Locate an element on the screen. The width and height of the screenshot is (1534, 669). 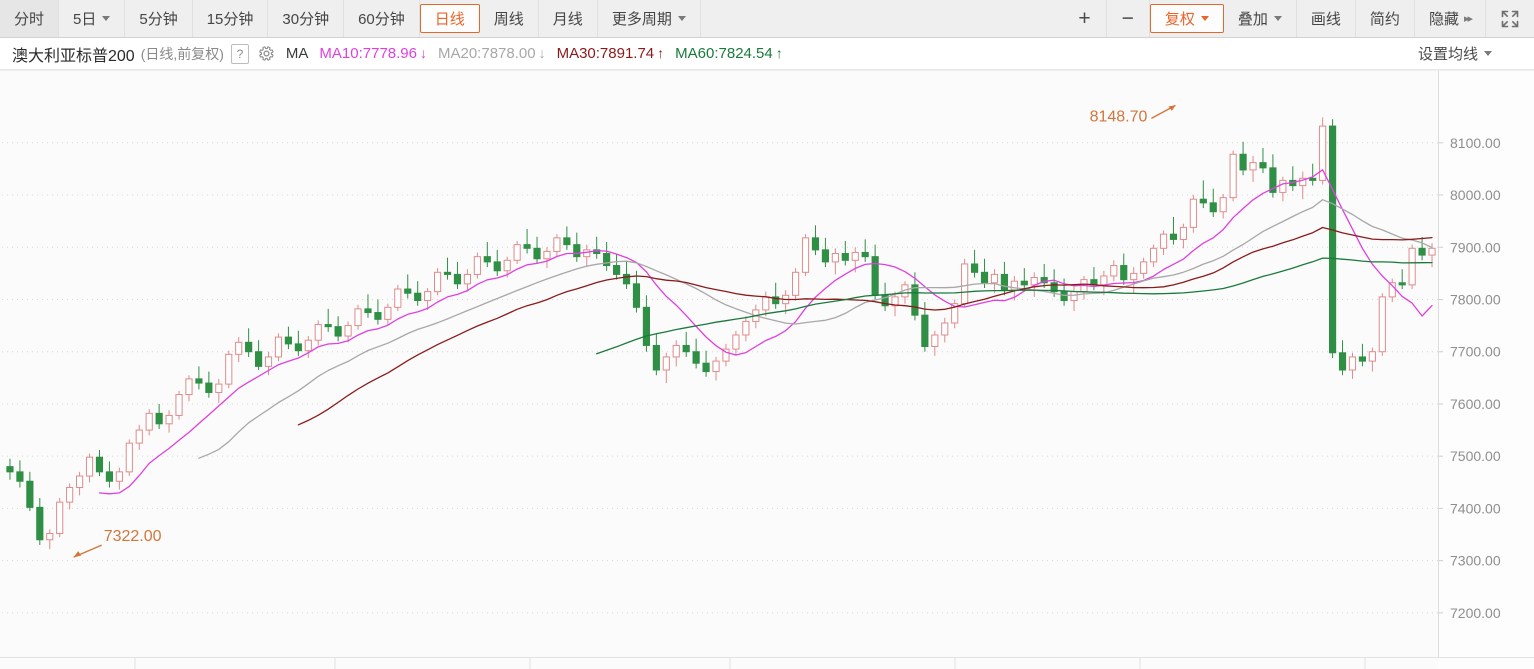
ma20-value: MA20:7878.00 ↓ is located at coordinates (492, 53).